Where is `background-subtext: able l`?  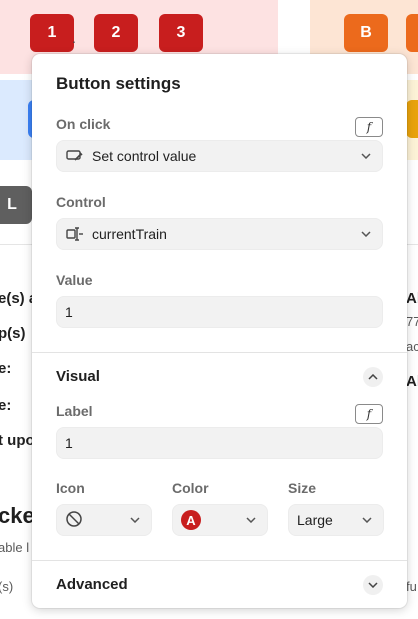
background-subtext: able l is located at coordinates (15, 547).